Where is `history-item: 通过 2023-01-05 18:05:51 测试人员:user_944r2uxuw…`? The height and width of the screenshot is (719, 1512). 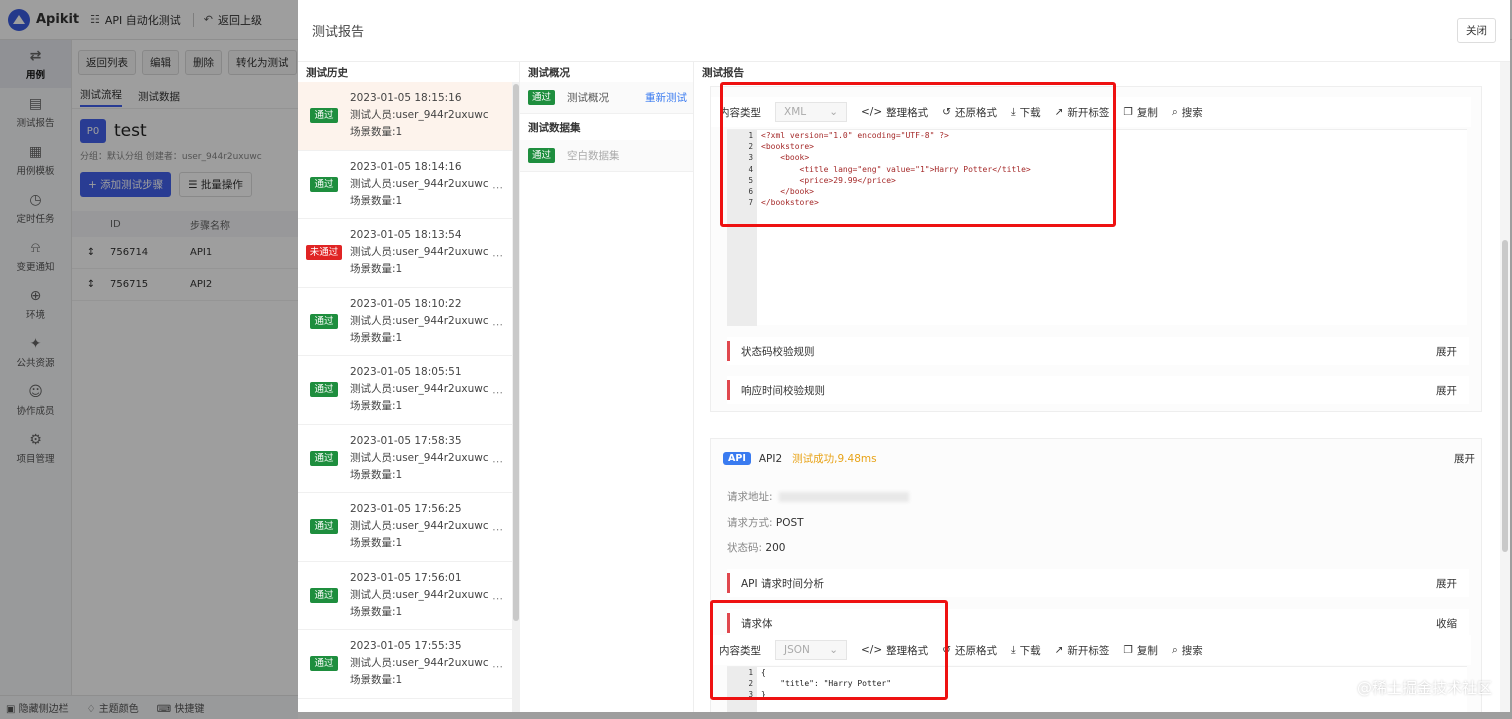 history-item: 通过 2023-01-05 18:05:51 测试人员:user_944r2uxuw… is located at coordinates (405, 390).